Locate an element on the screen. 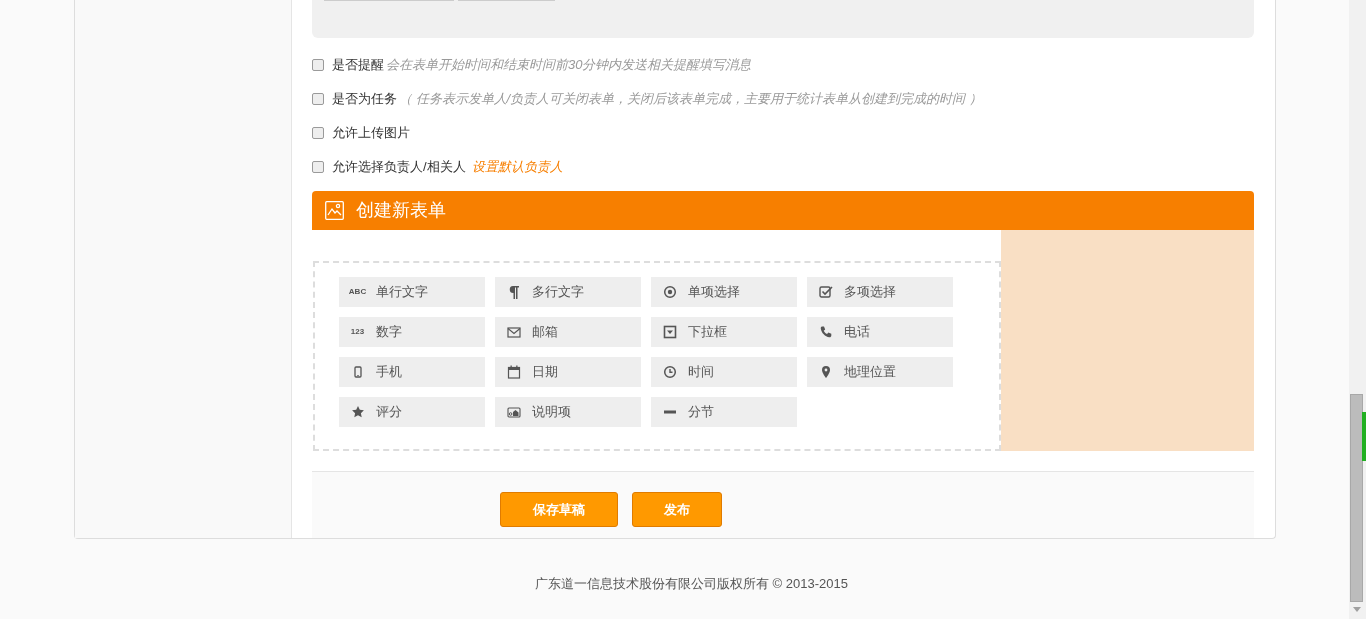 The image size is (1366, 619). field-type-item: 地理位置 is located at coordinates (880, 372).